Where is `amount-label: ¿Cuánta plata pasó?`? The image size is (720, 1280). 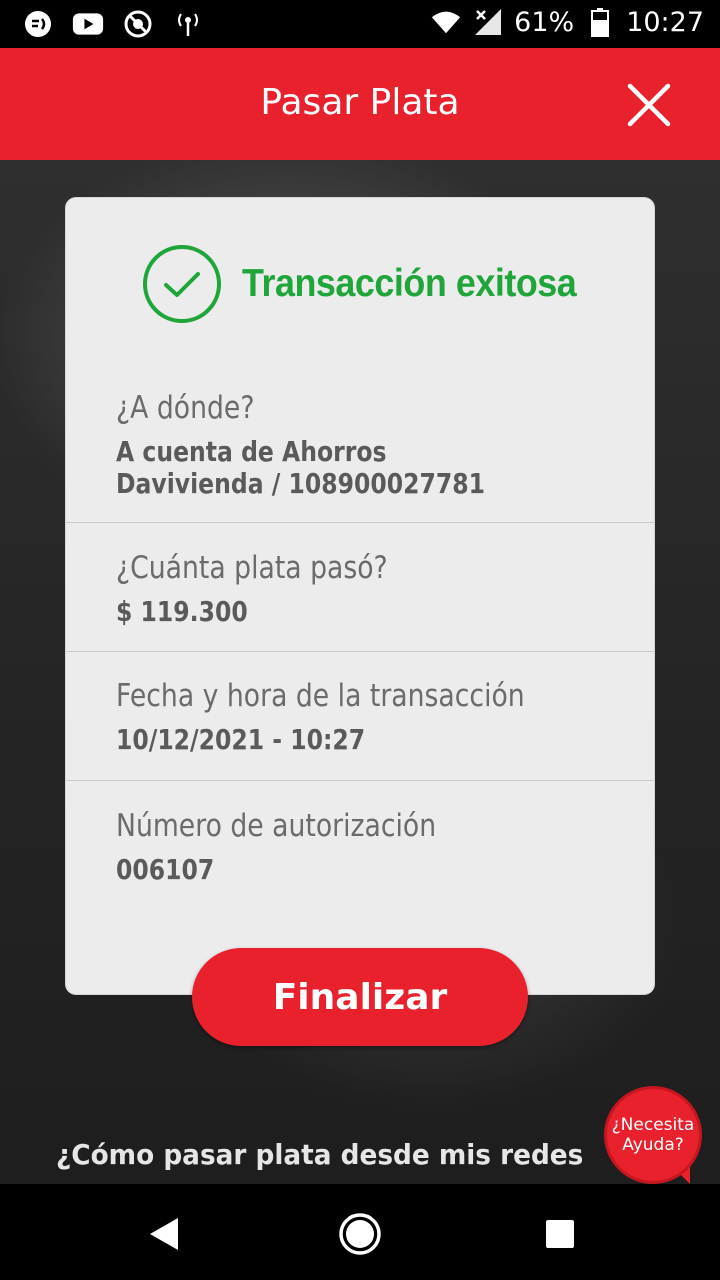 amount-label: ¿Cuánta plata pasó? is located at coordinates (252, 568).